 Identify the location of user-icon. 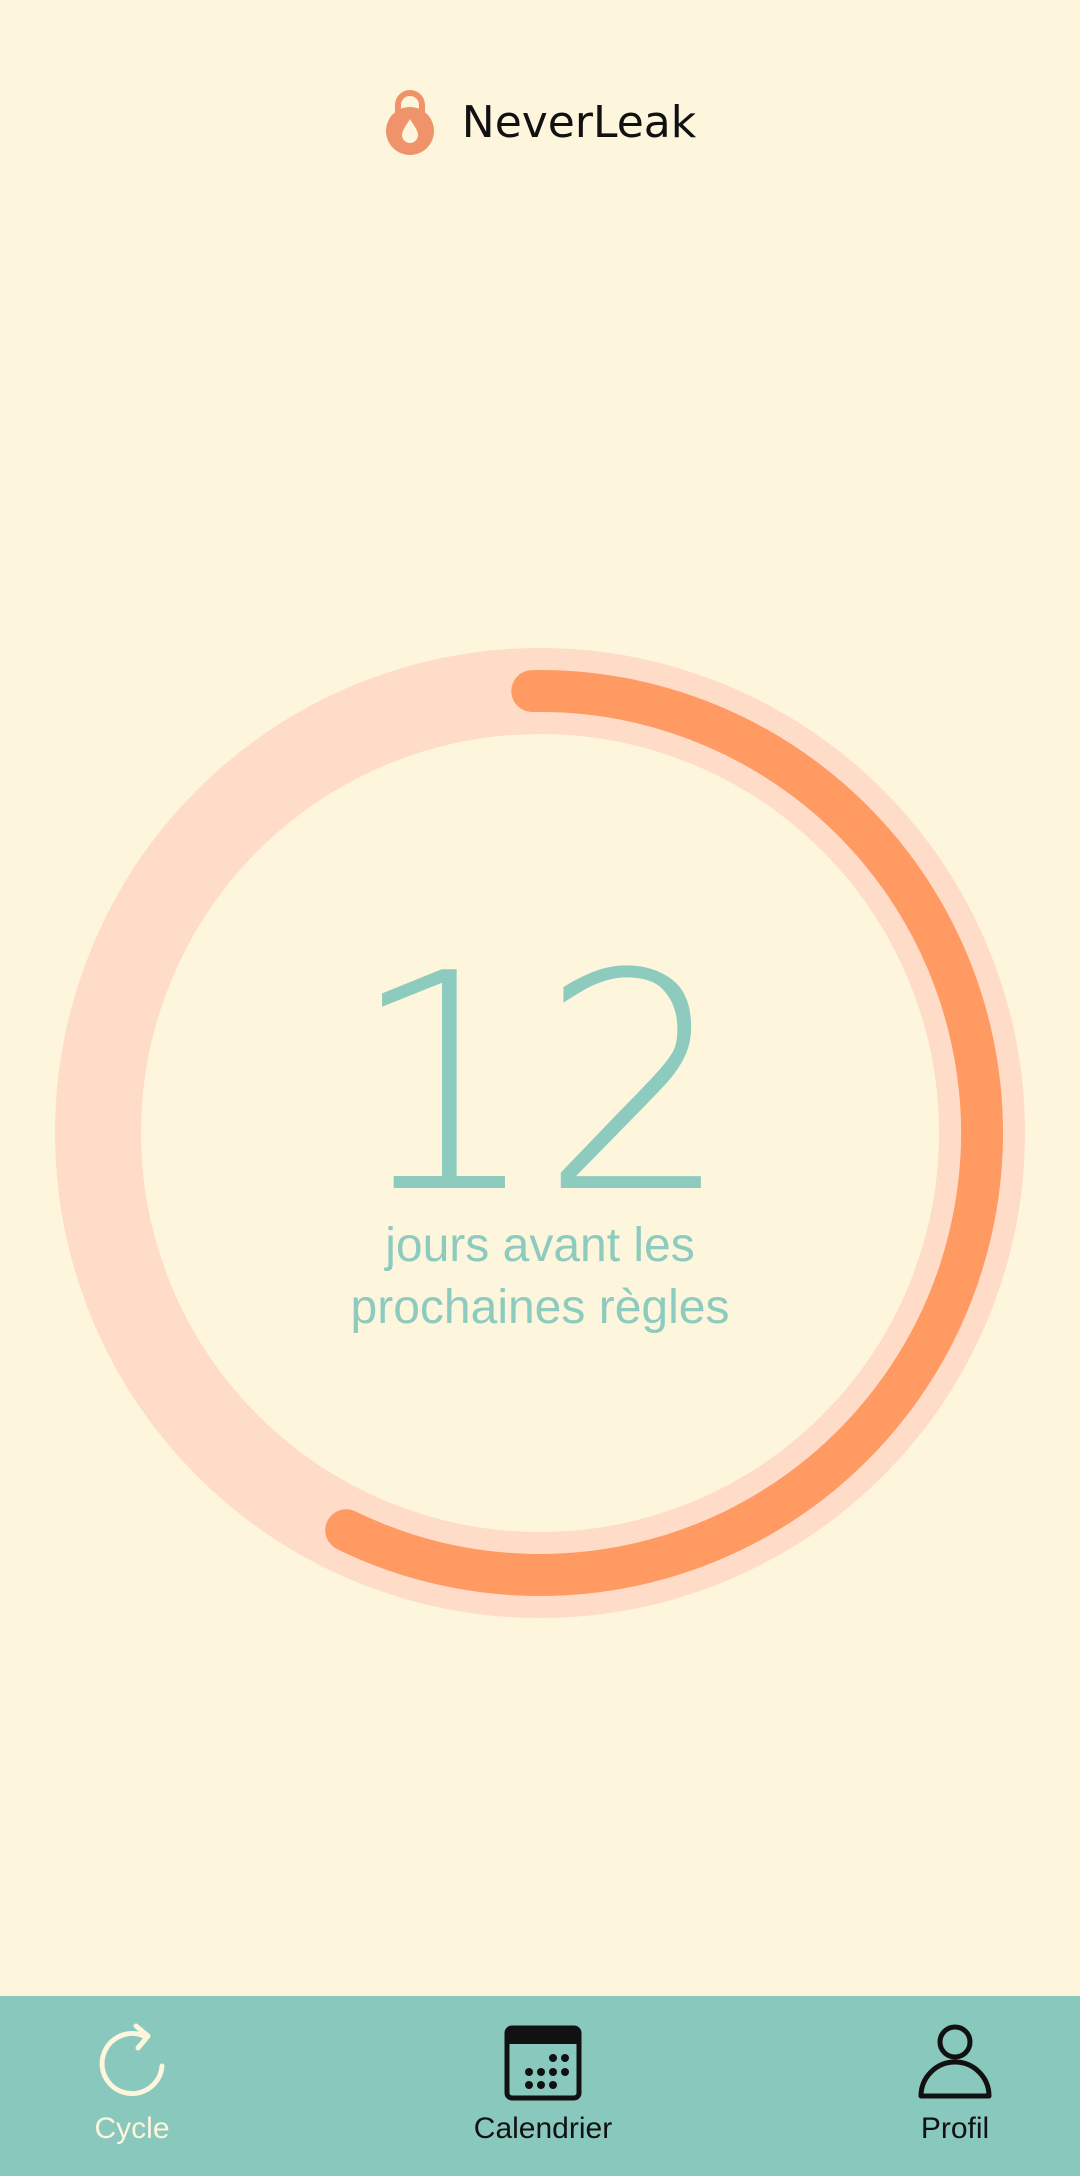
(955, 2061).